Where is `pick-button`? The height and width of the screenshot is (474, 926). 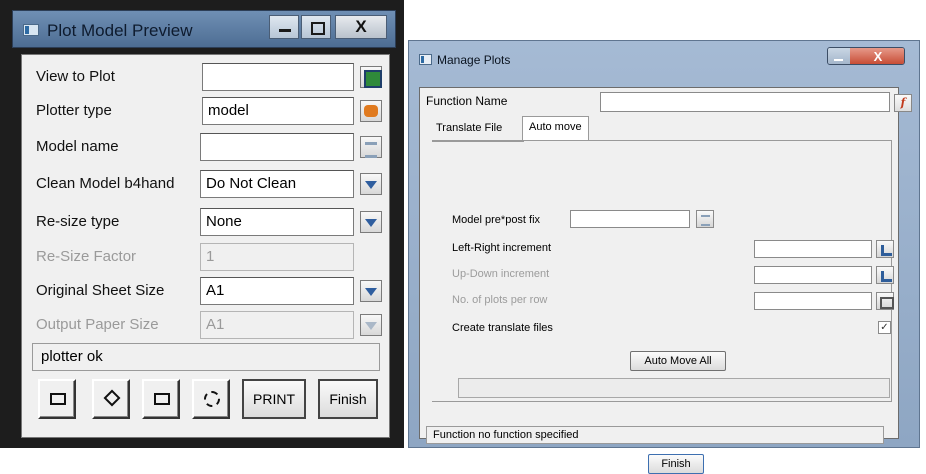
pick-button is located at coordinates (111, 399).